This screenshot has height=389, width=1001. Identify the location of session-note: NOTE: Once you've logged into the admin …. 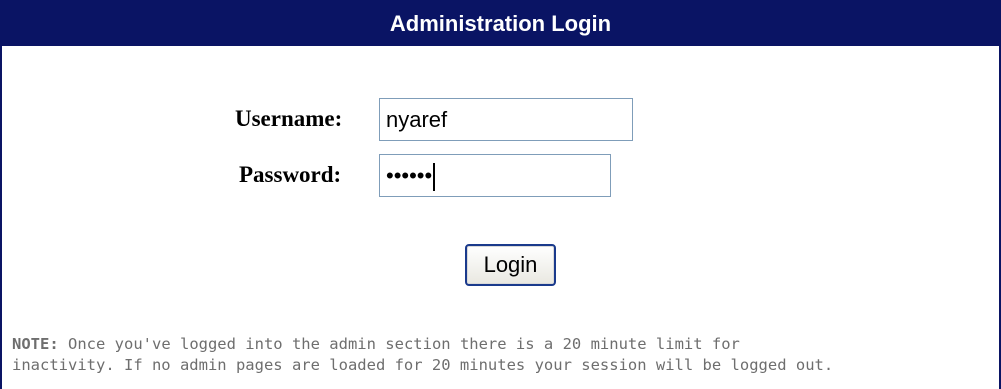
(506, 355).